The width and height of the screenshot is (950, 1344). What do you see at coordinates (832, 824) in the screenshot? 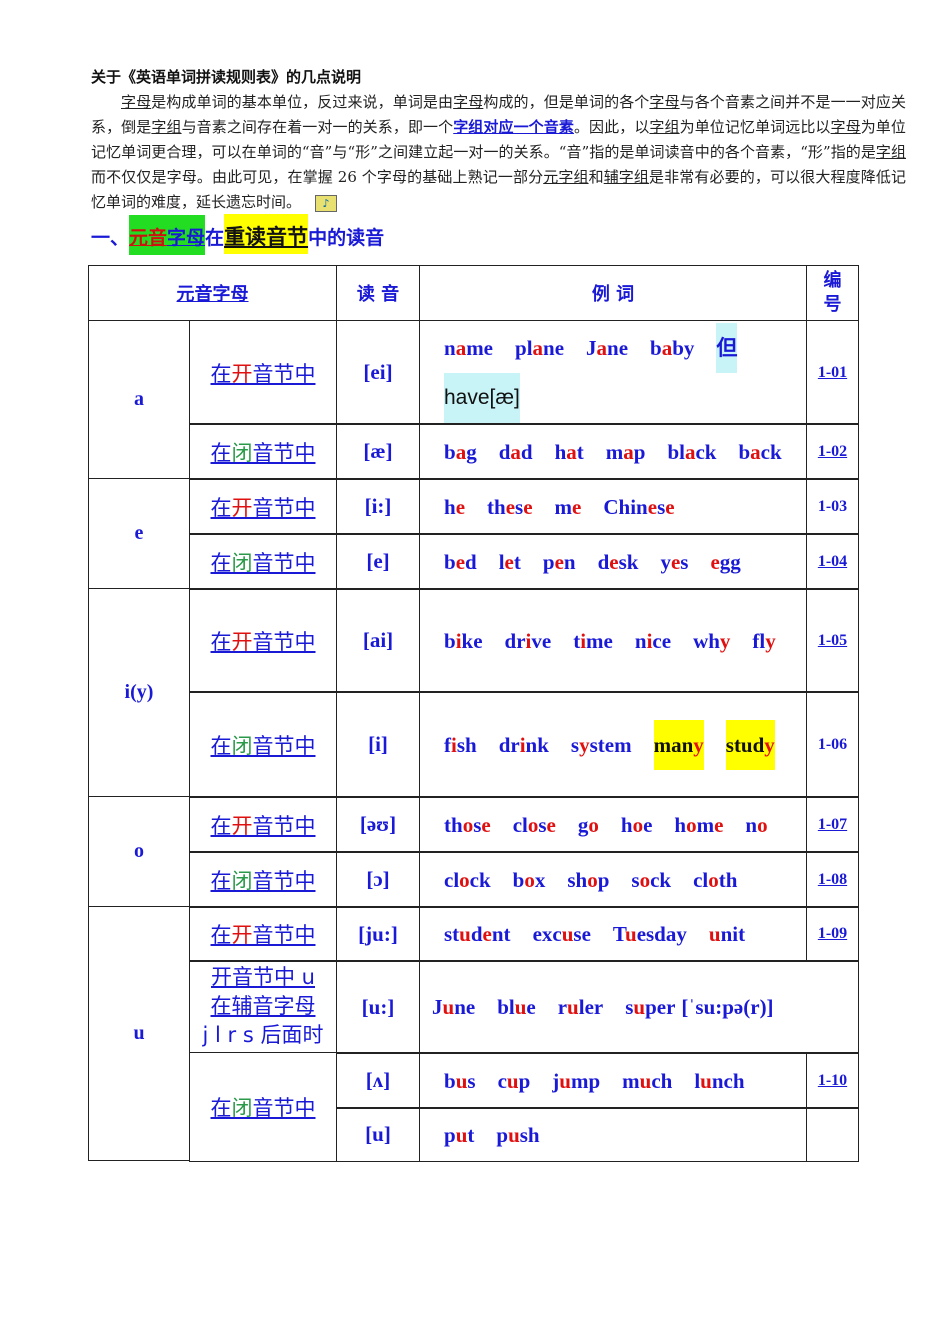
I see `rule-number-link: 1-07` at bounding box center [832, 824].